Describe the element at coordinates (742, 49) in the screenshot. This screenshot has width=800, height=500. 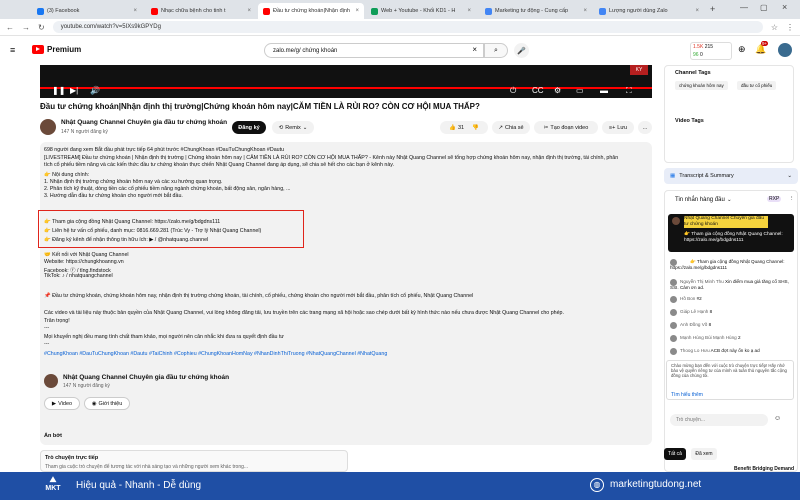
I see `create-icon: ⊕` at that location.